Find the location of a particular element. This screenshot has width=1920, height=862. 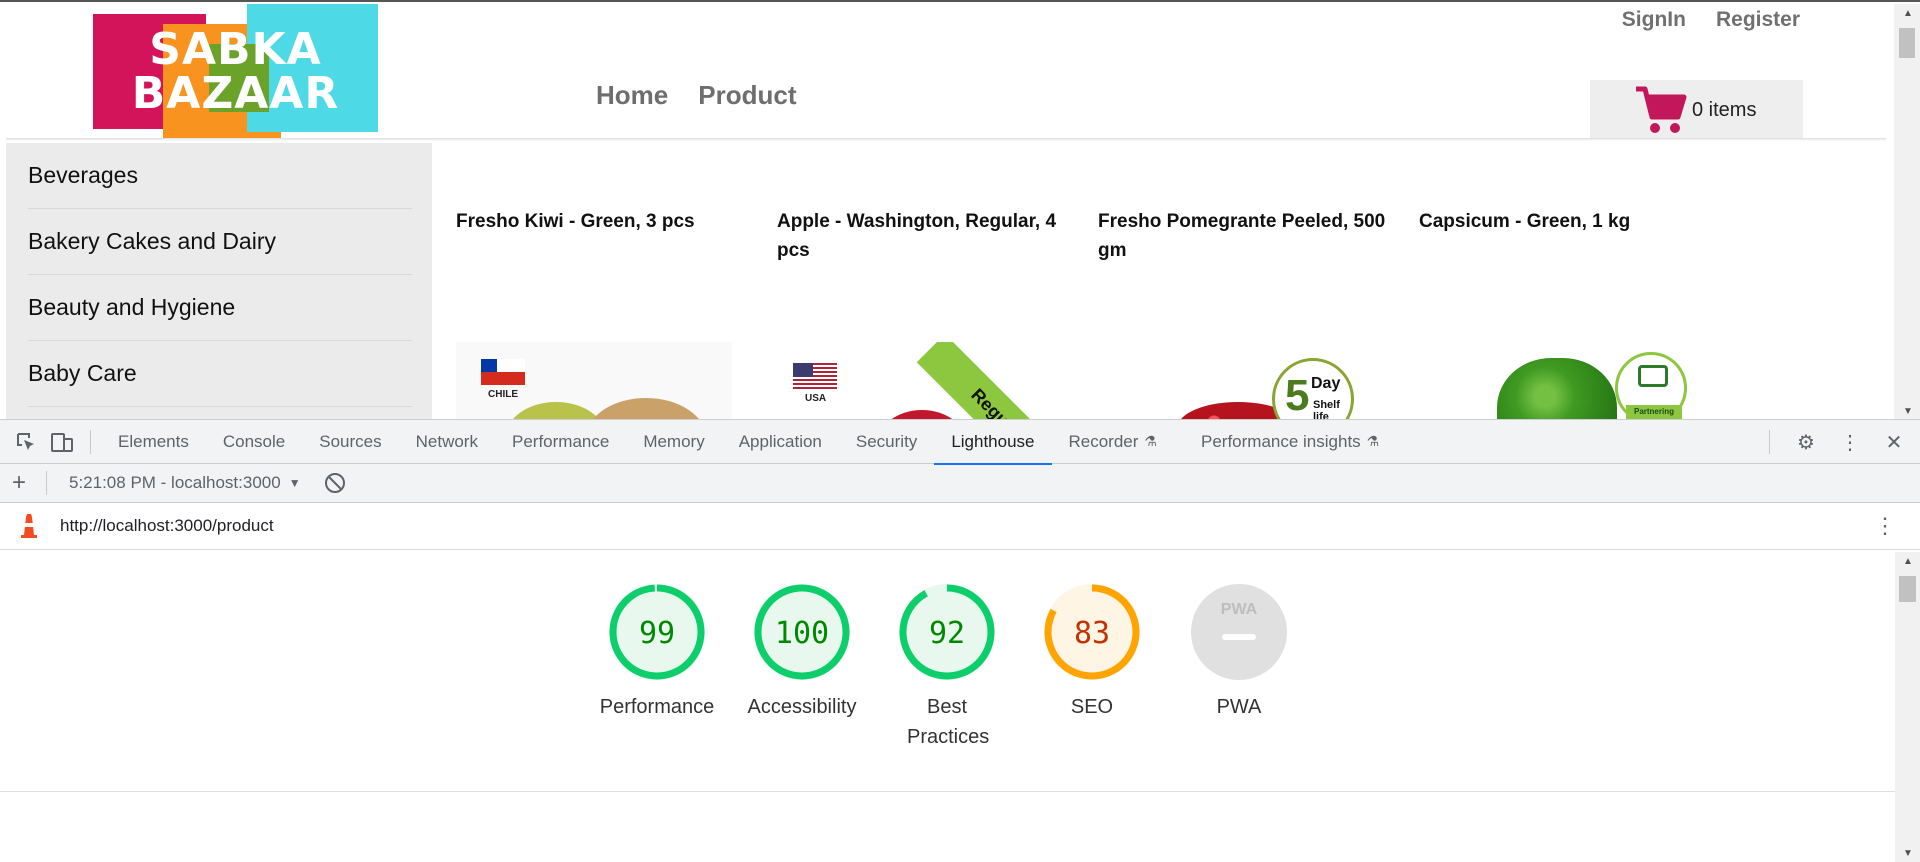

gauge-label: PWA is located at coordinates (1239, 707).